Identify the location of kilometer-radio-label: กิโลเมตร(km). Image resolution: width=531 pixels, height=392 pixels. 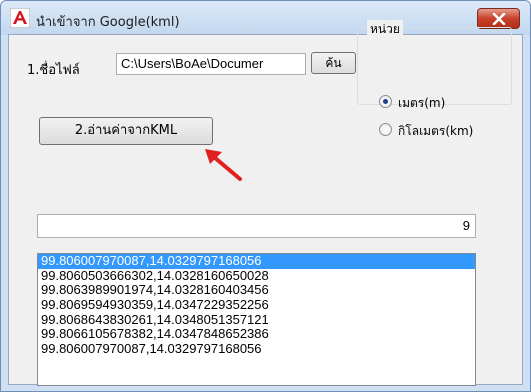
(435, 131).